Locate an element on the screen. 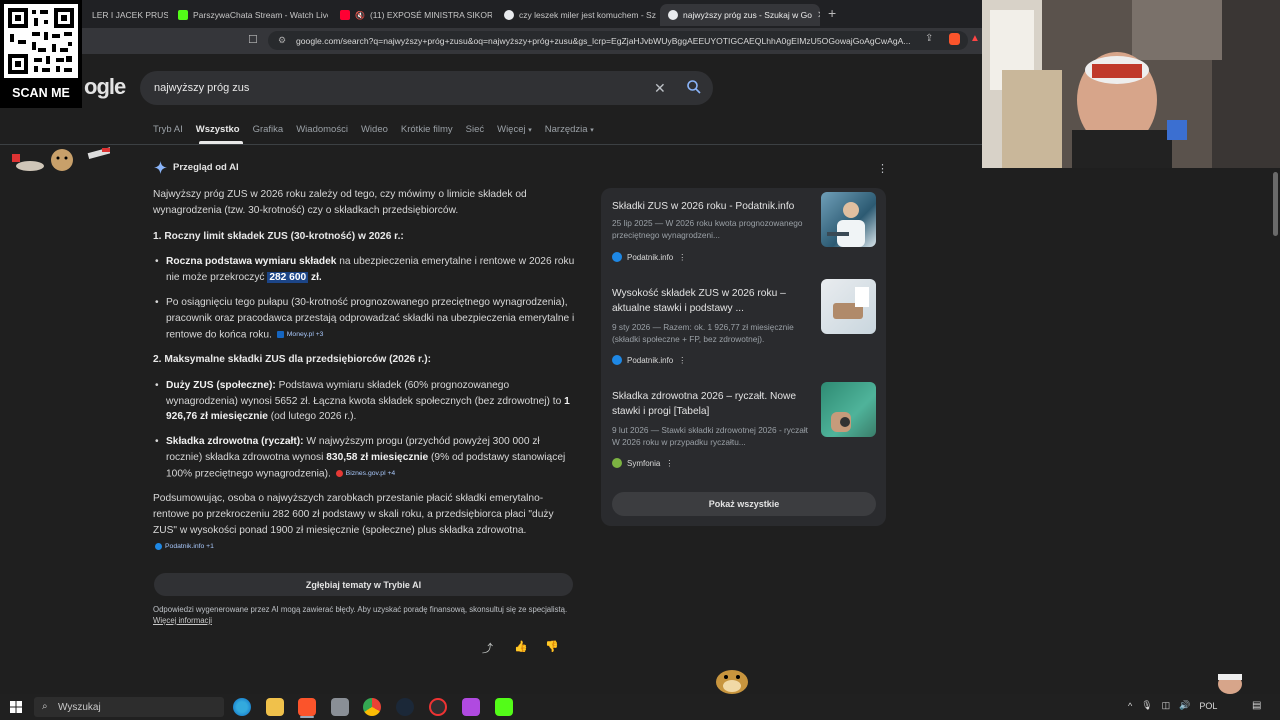 Image resolution: width=1280 pixels, height=720 pixels. tab-tools: Narzędzia ▾ is located at coordinates (569, 129).